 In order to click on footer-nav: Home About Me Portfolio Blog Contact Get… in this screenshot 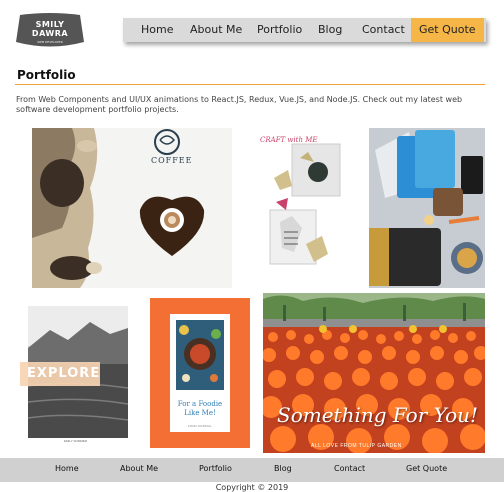, I will do `click(252, 470)`.